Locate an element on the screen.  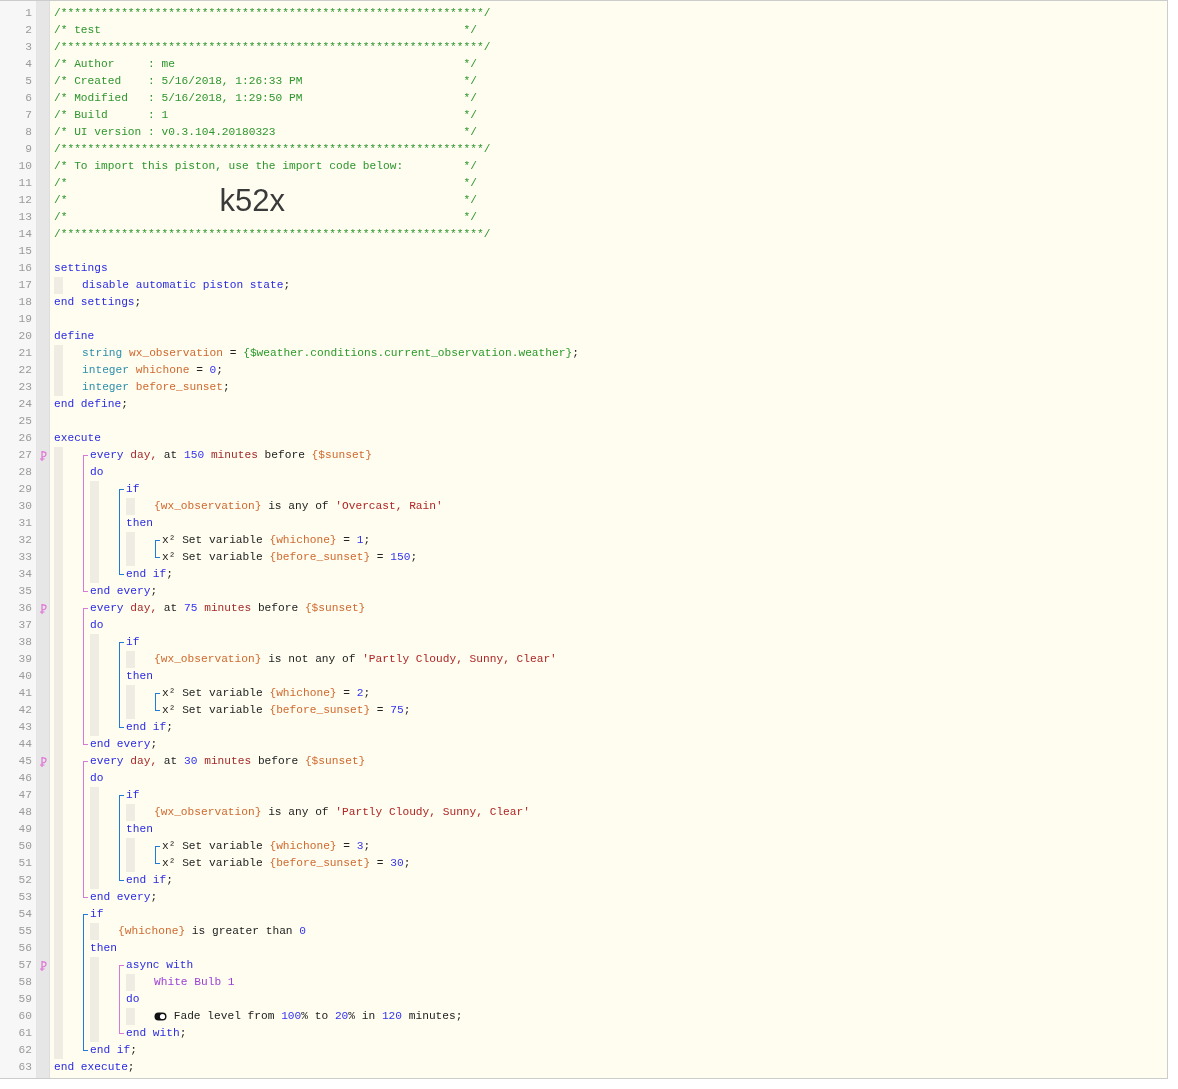
line-number: 38 is located at coordinates (25, 642).